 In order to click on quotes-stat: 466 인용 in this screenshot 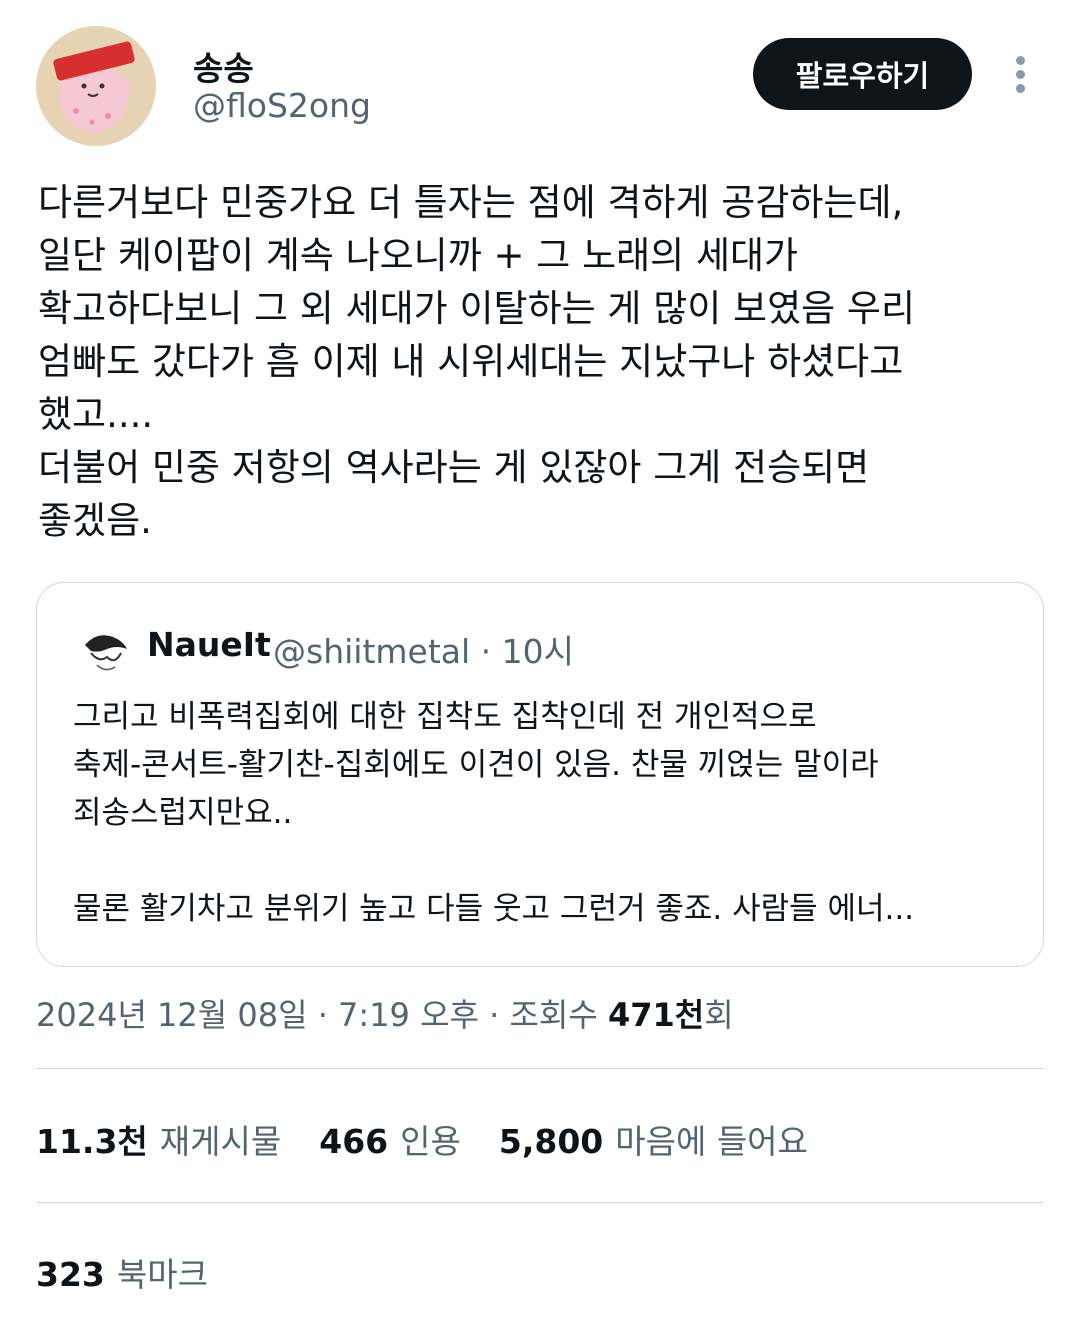, I will do `click(390, 1139)`.